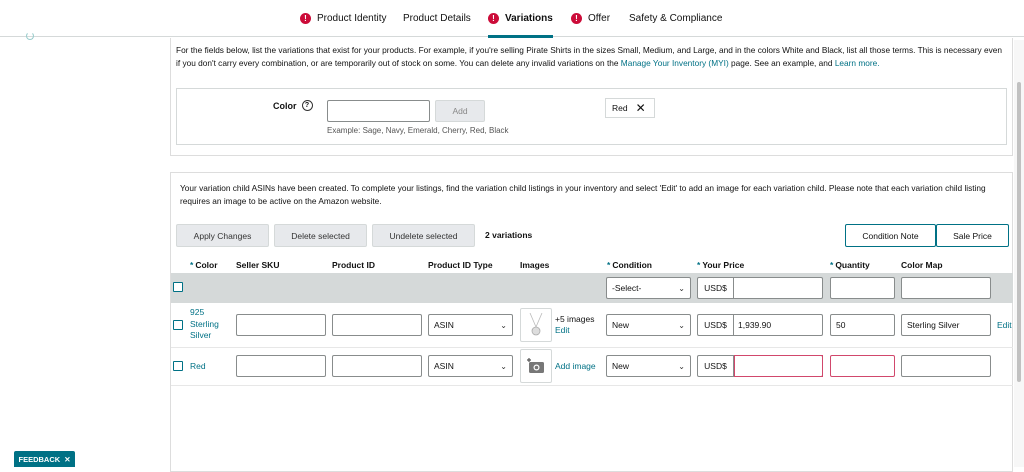 This screenshot has width=1024, height=472. I want to click on add-color-button: Add, so click(460, 111).